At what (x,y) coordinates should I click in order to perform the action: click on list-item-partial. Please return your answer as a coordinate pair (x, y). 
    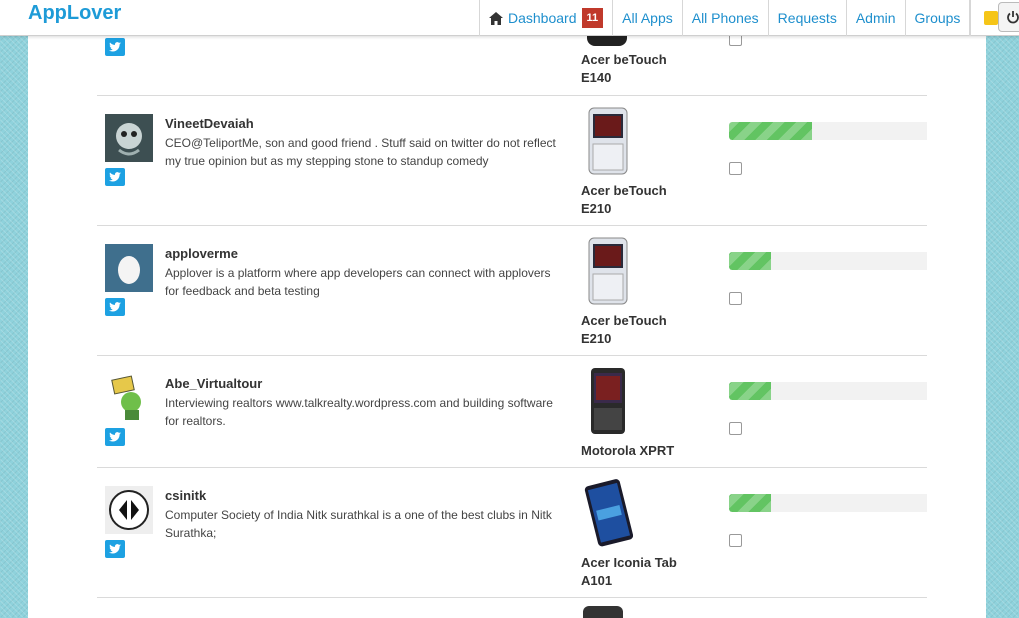
    Looking at the image, I should click on (512, 607).